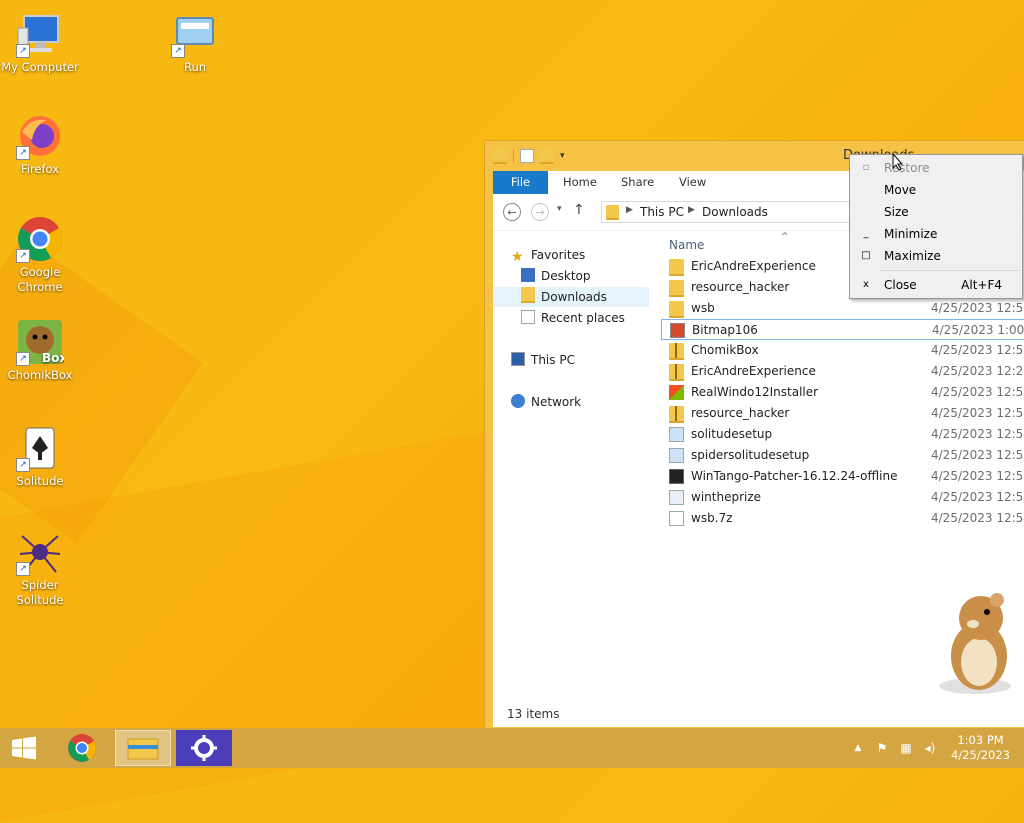 The image size is (1024, 823). Describe the element at coordinates (676, 392) in the screenshot. I see `installer-icon` at that location.